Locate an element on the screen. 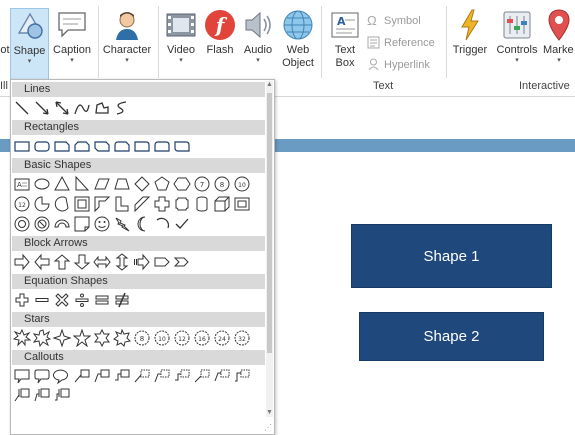  block-arc-icon is located at coordinates (62, 224).